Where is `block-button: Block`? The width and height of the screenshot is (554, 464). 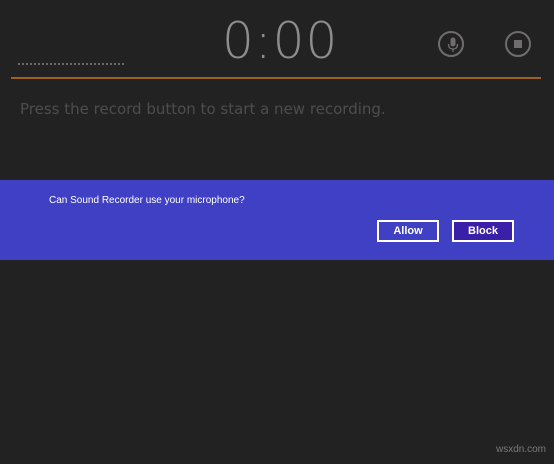 block-button: Block is located at coordinates (483, 231).